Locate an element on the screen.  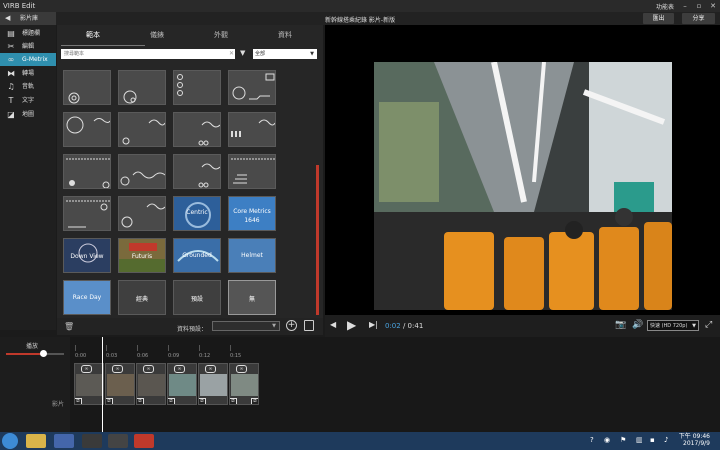
sidebar-item-audio: ♫ 音軌 is located at coordinates (28, 86).